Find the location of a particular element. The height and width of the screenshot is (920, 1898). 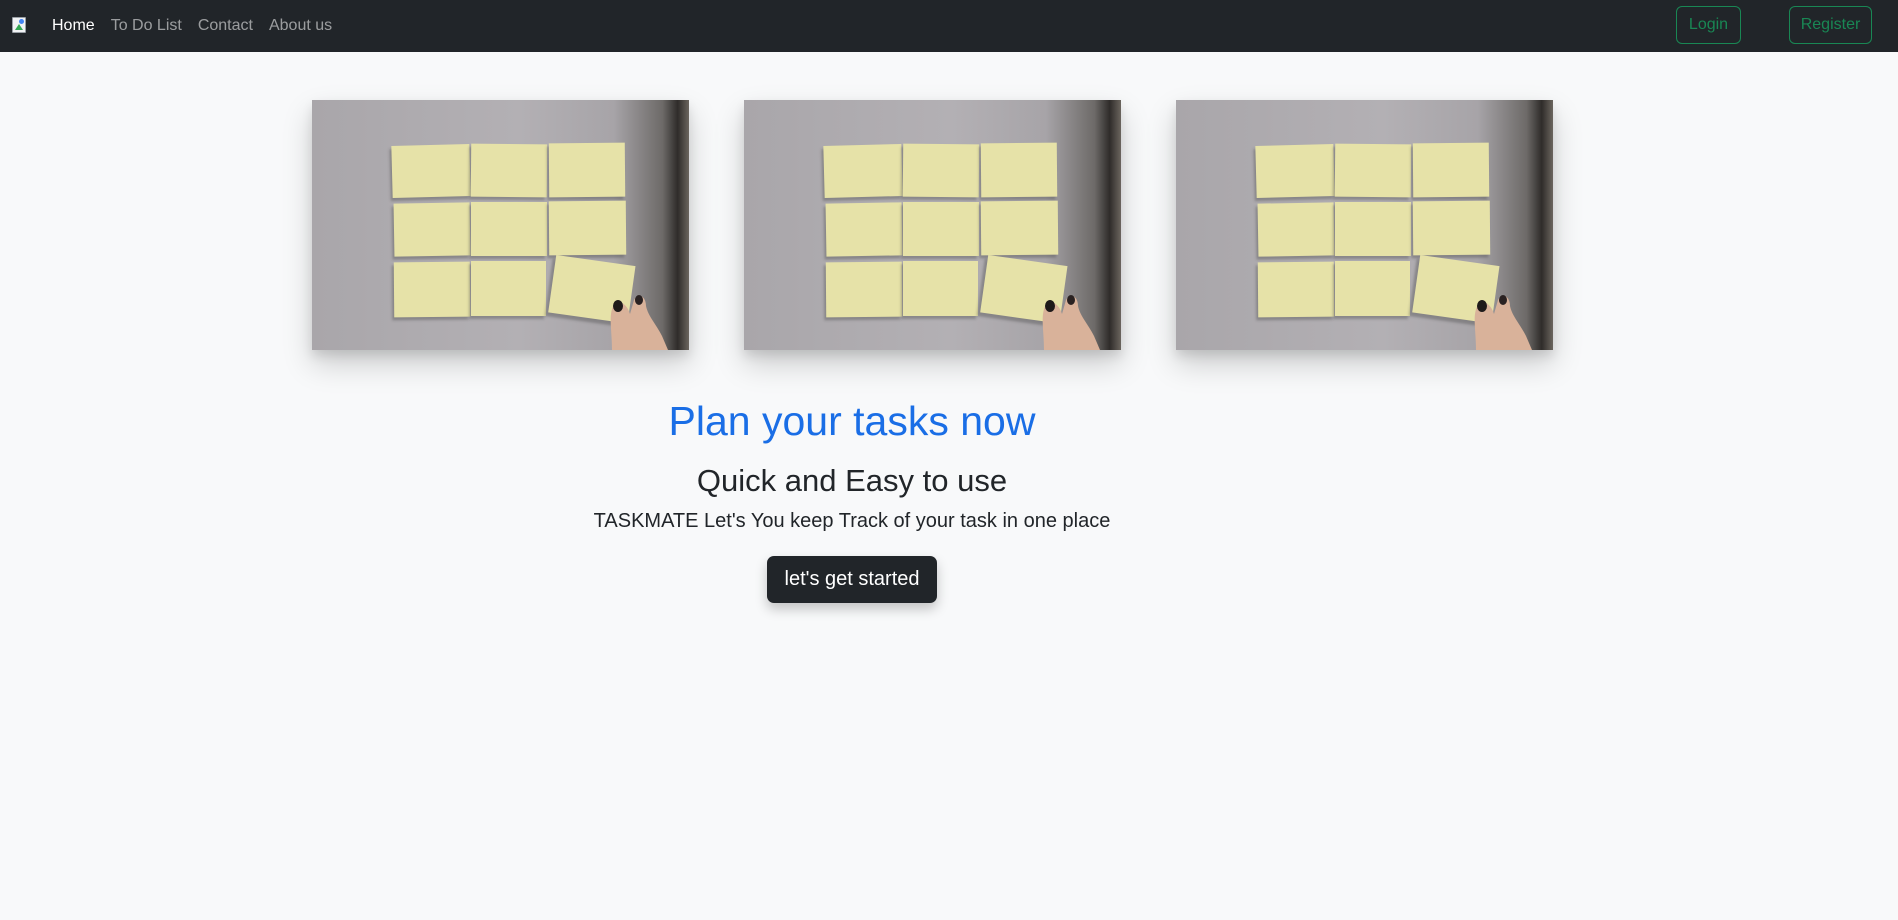

get-started-button: let's get started is located at coordinates (852, 579).